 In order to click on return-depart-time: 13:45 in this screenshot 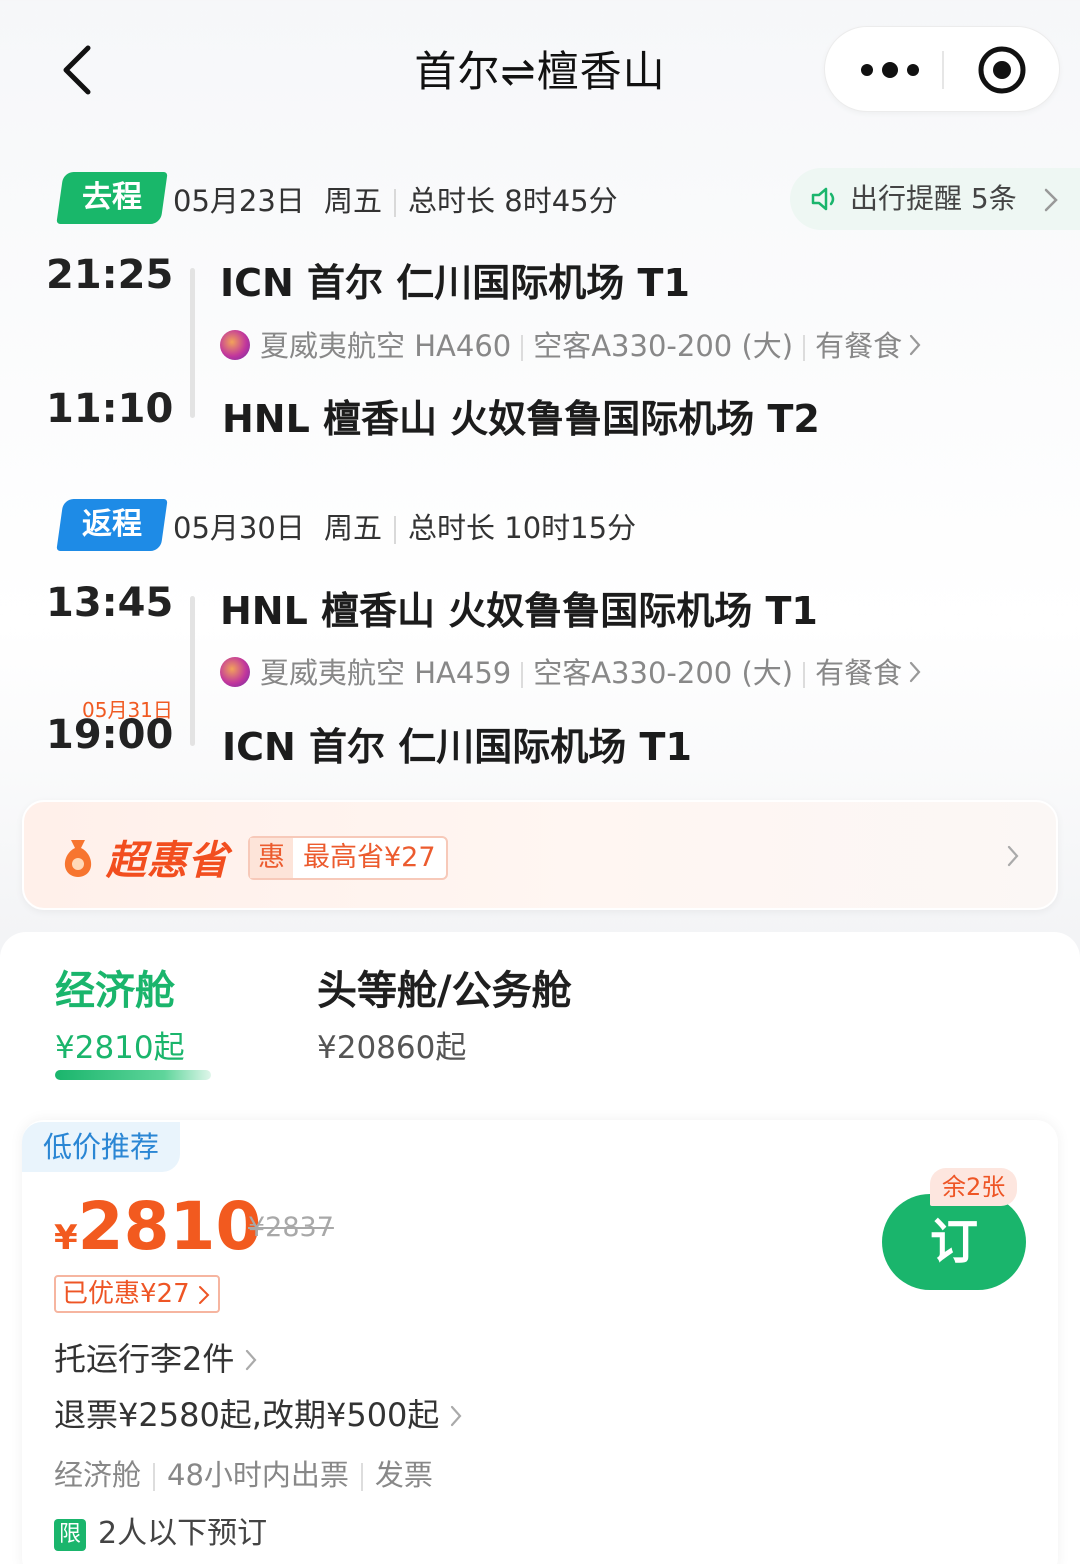, I will do `click(110, 603)`.